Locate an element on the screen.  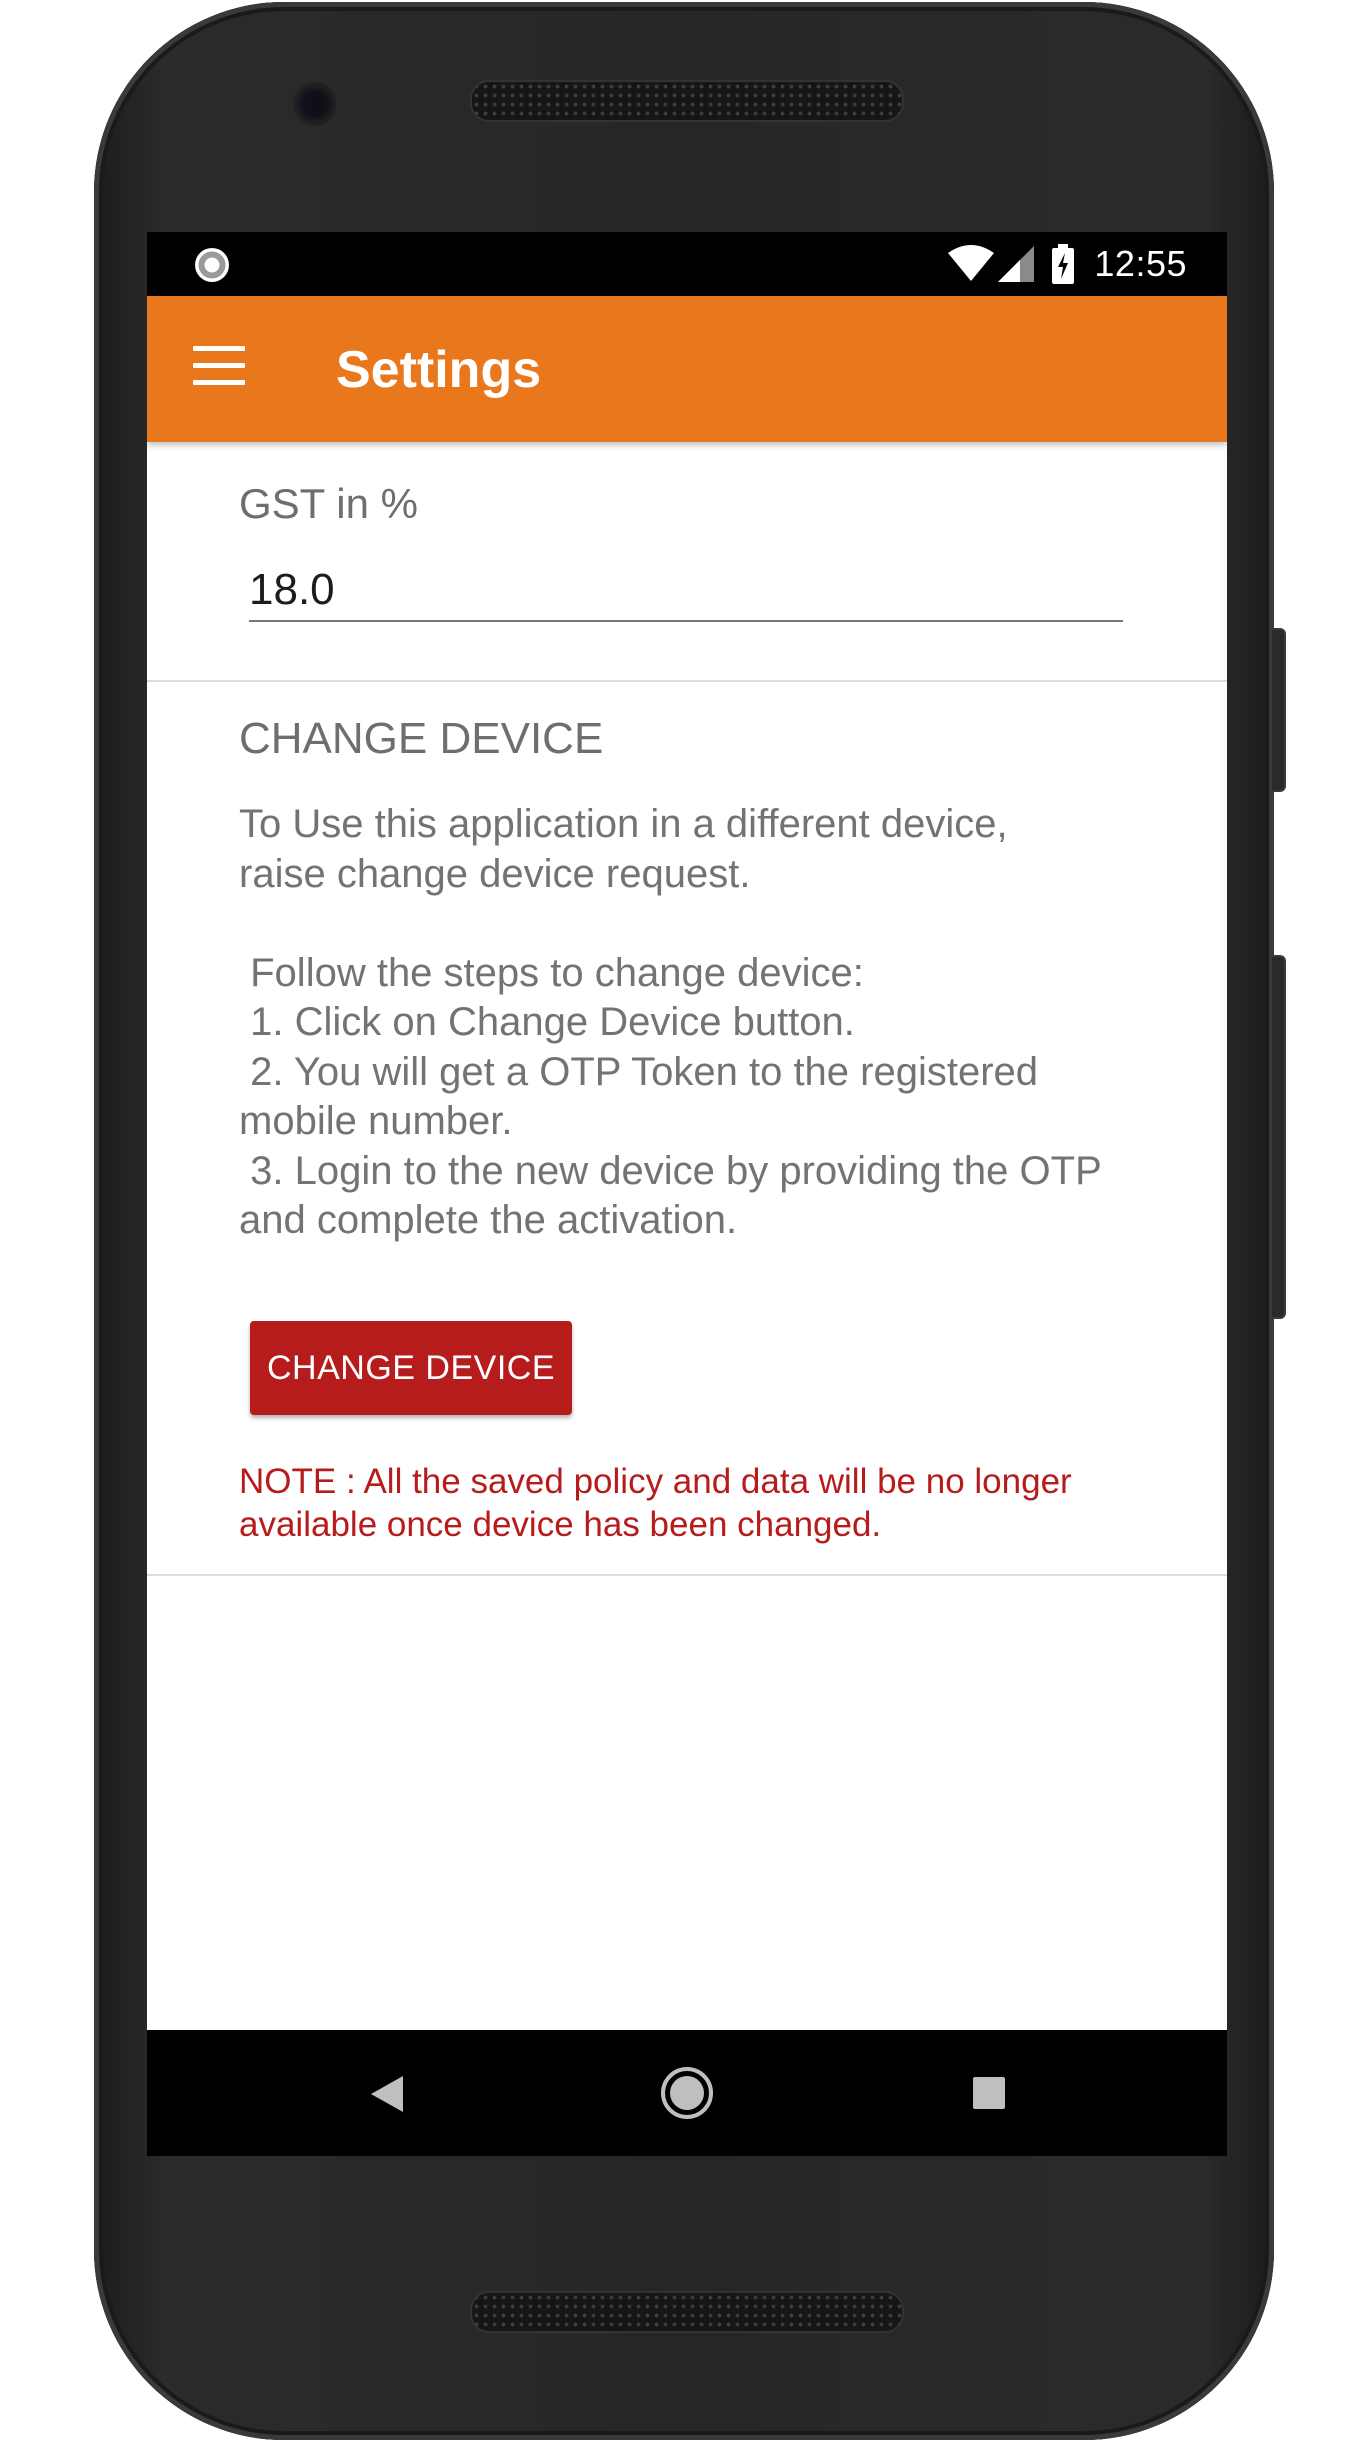
power-button is located at coordinates (1279, 710).